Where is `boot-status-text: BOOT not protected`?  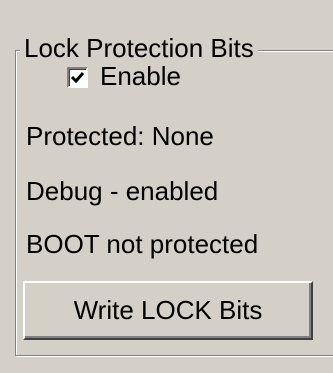
boot-status-text: BOOT not protected is located at coordinates (142, 244).